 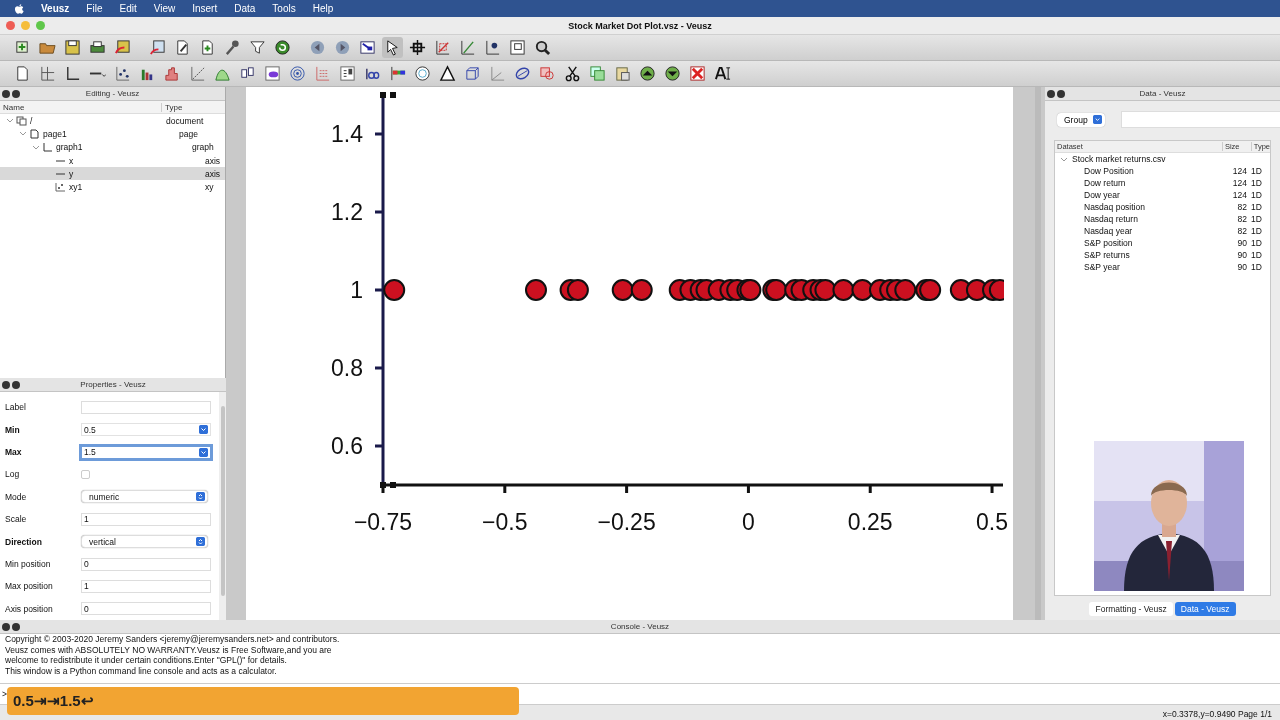 What do you see at coordinates (597, 73) in the screenshot?
I see `copy-icon` at bounding box center [597, 73].